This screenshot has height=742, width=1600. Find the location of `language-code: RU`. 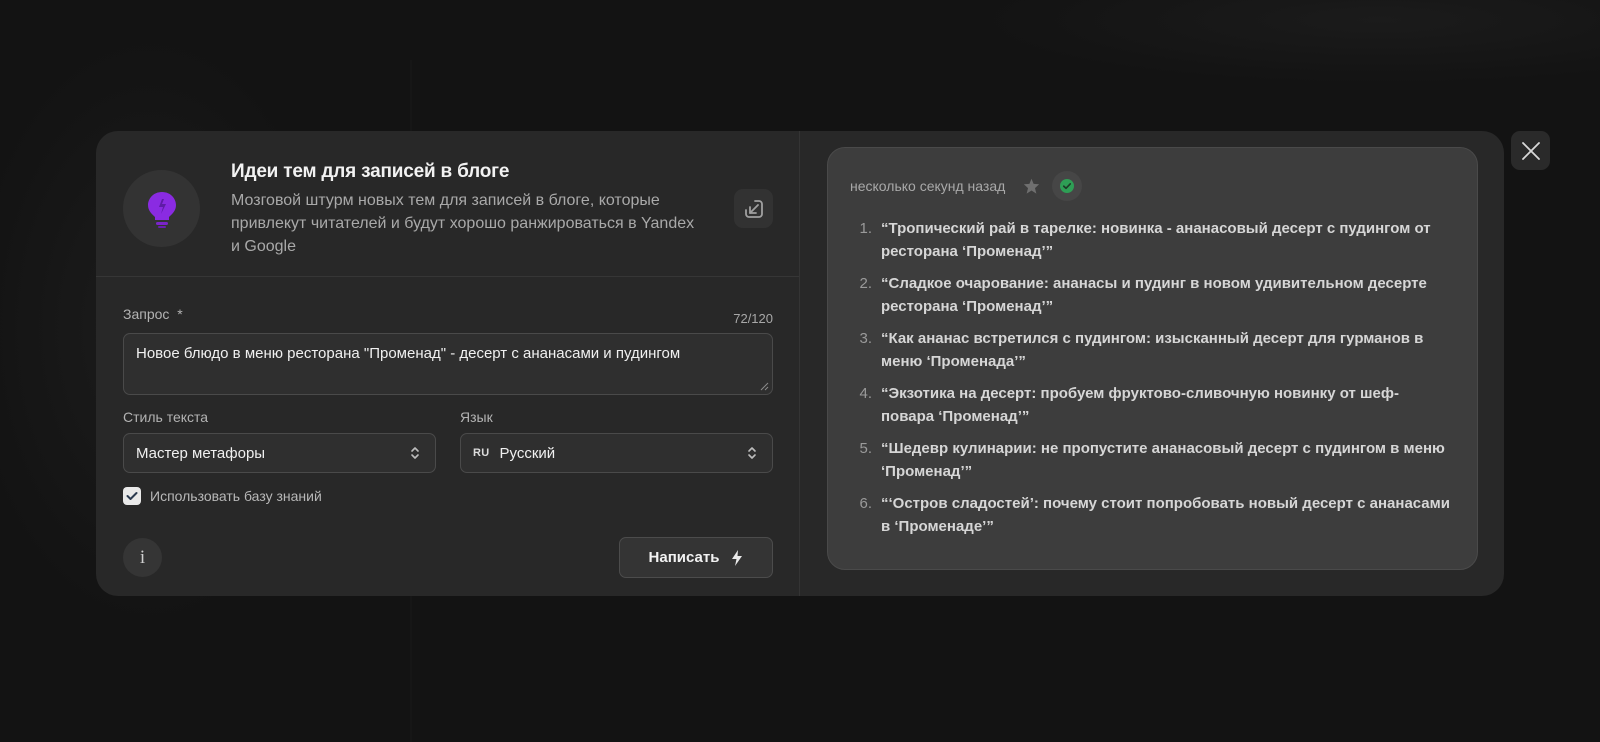

language-code: RU is located at coordinates (481, 453).